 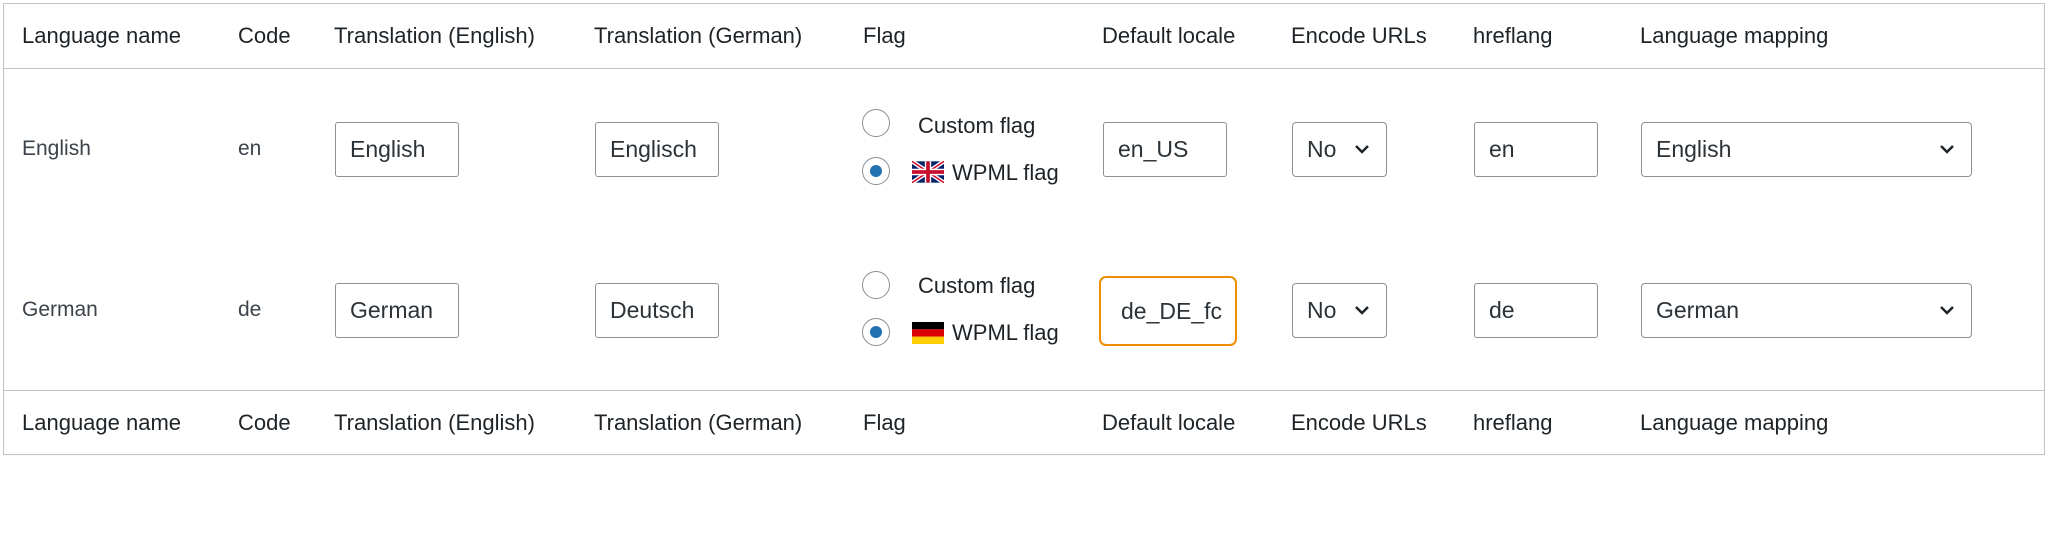 What do you see at coordinates (657, 149) in the screenshot?
I see `translation-german-input: Englisch` at bounding box center [657, 149].